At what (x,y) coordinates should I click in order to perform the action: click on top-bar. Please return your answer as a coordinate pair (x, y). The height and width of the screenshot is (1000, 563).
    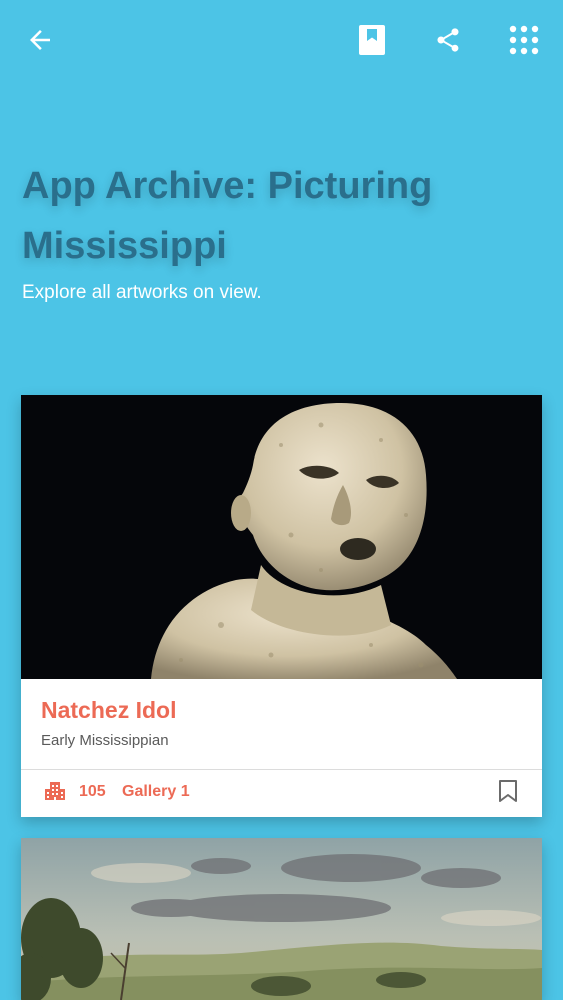
    Looking at the image, I should click on (281, 40).